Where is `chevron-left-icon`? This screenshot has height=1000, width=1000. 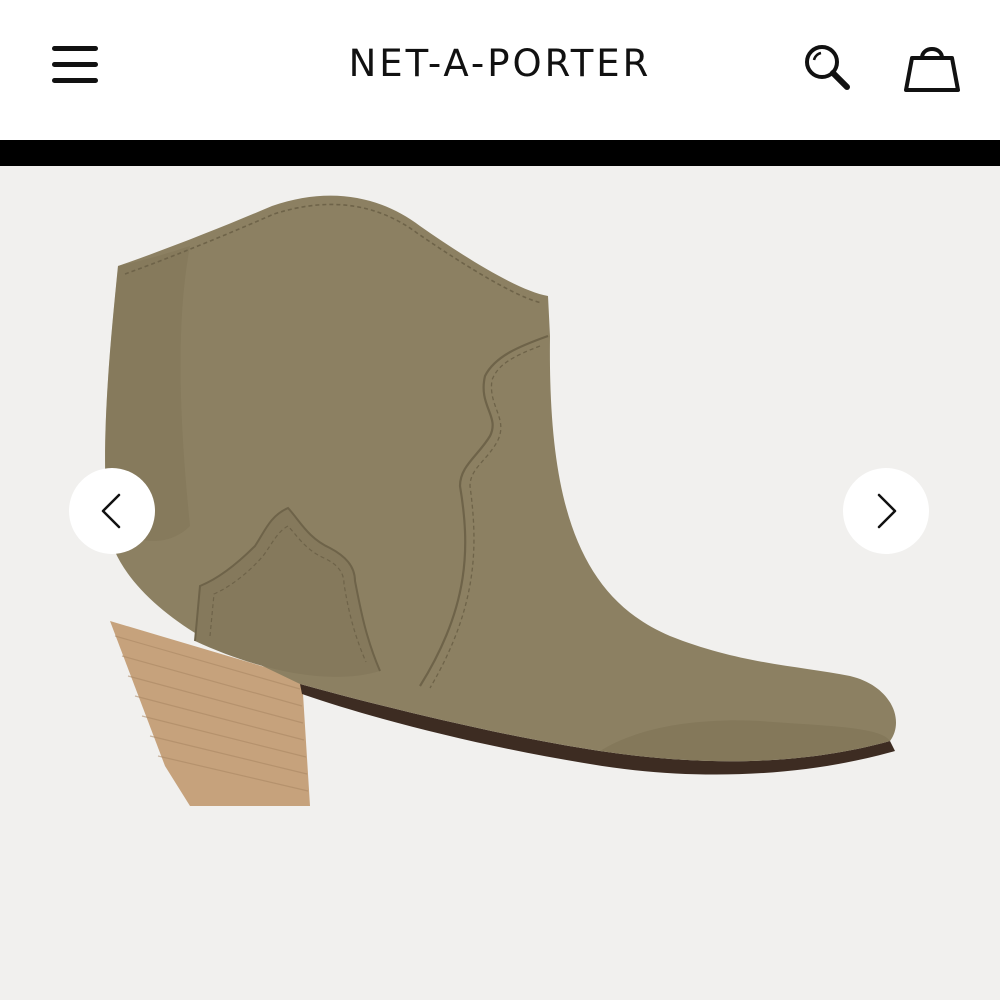 chevron-left-icon is located at coordinates (111, 511).